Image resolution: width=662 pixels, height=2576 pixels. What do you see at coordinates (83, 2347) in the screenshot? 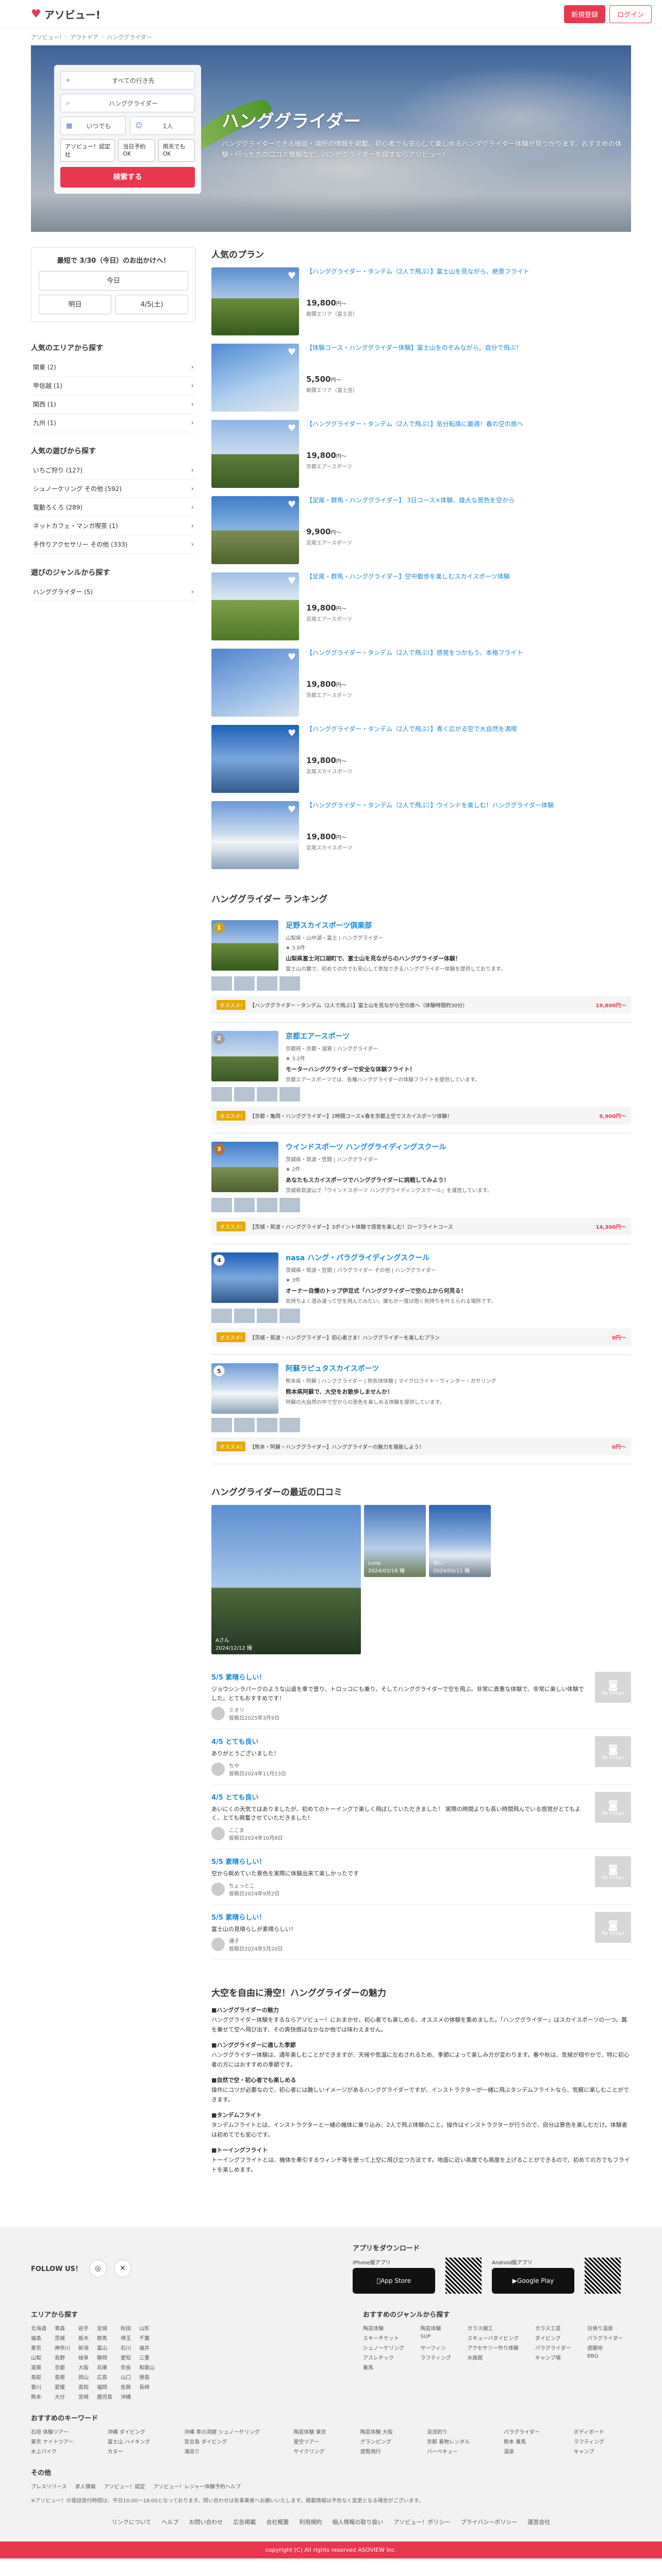
I see `footer-area-link: 新潟` at bounding box center [83, 2347].